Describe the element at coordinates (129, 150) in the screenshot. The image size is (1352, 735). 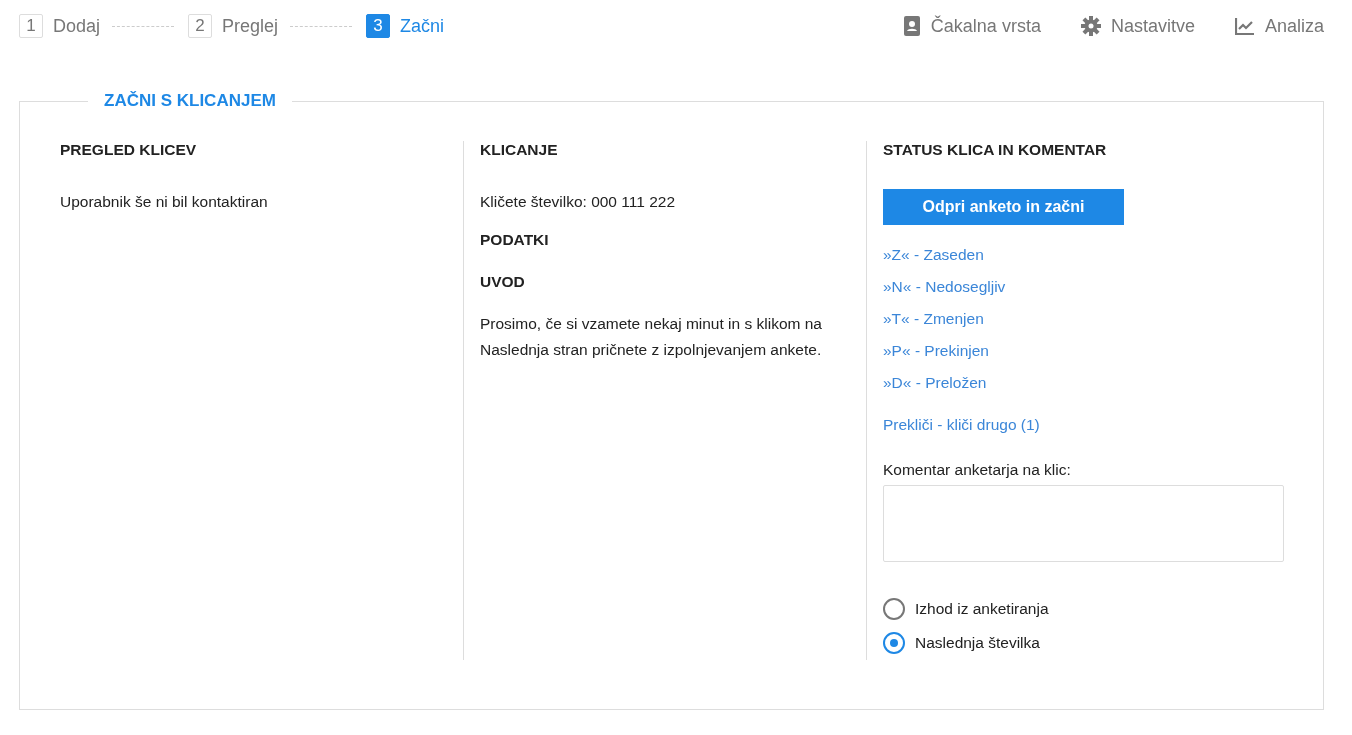
I see `section-heading: PREGLED KLICEV` at that location.